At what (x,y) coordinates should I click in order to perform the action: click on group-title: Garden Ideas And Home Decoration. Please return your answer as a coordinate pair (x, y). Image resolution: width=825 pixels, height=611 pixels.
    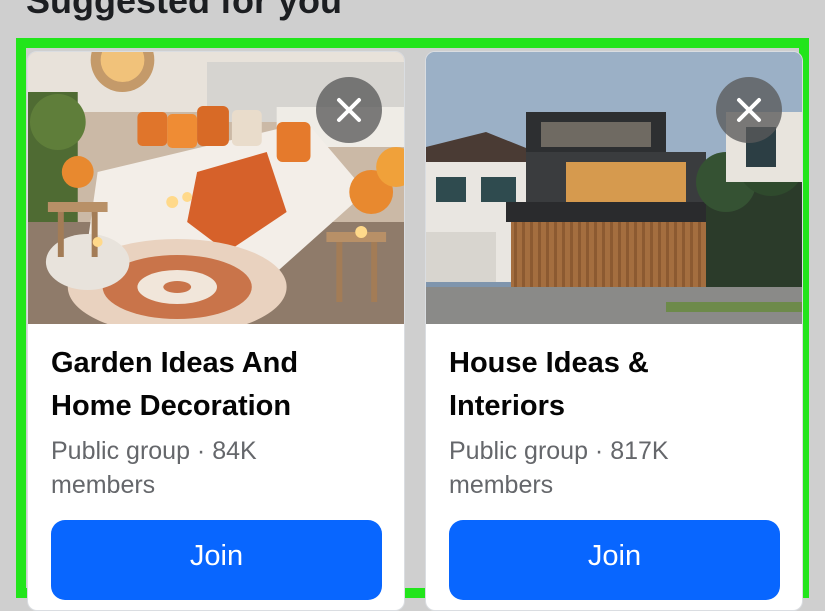
    Looking at the image, I should click on (211, 385).